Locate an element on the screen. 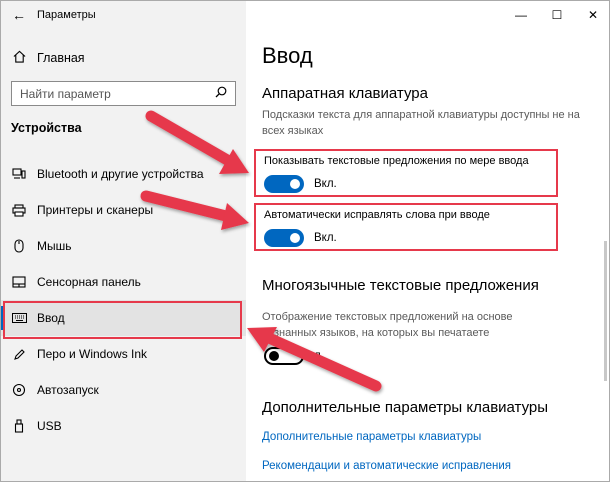  sidebar-item-autoplay: Автозапуск is located at coordinates (123, 390).